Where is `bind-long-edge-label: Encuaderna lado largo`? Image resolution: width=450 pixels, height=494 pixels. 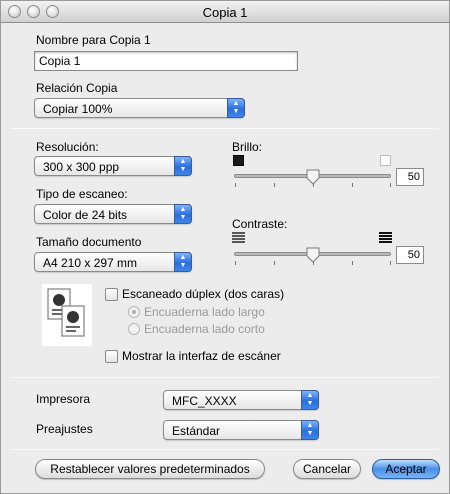 bind-long-edge-label: Encuaderna lado largo is located at coordinates (204, 312).